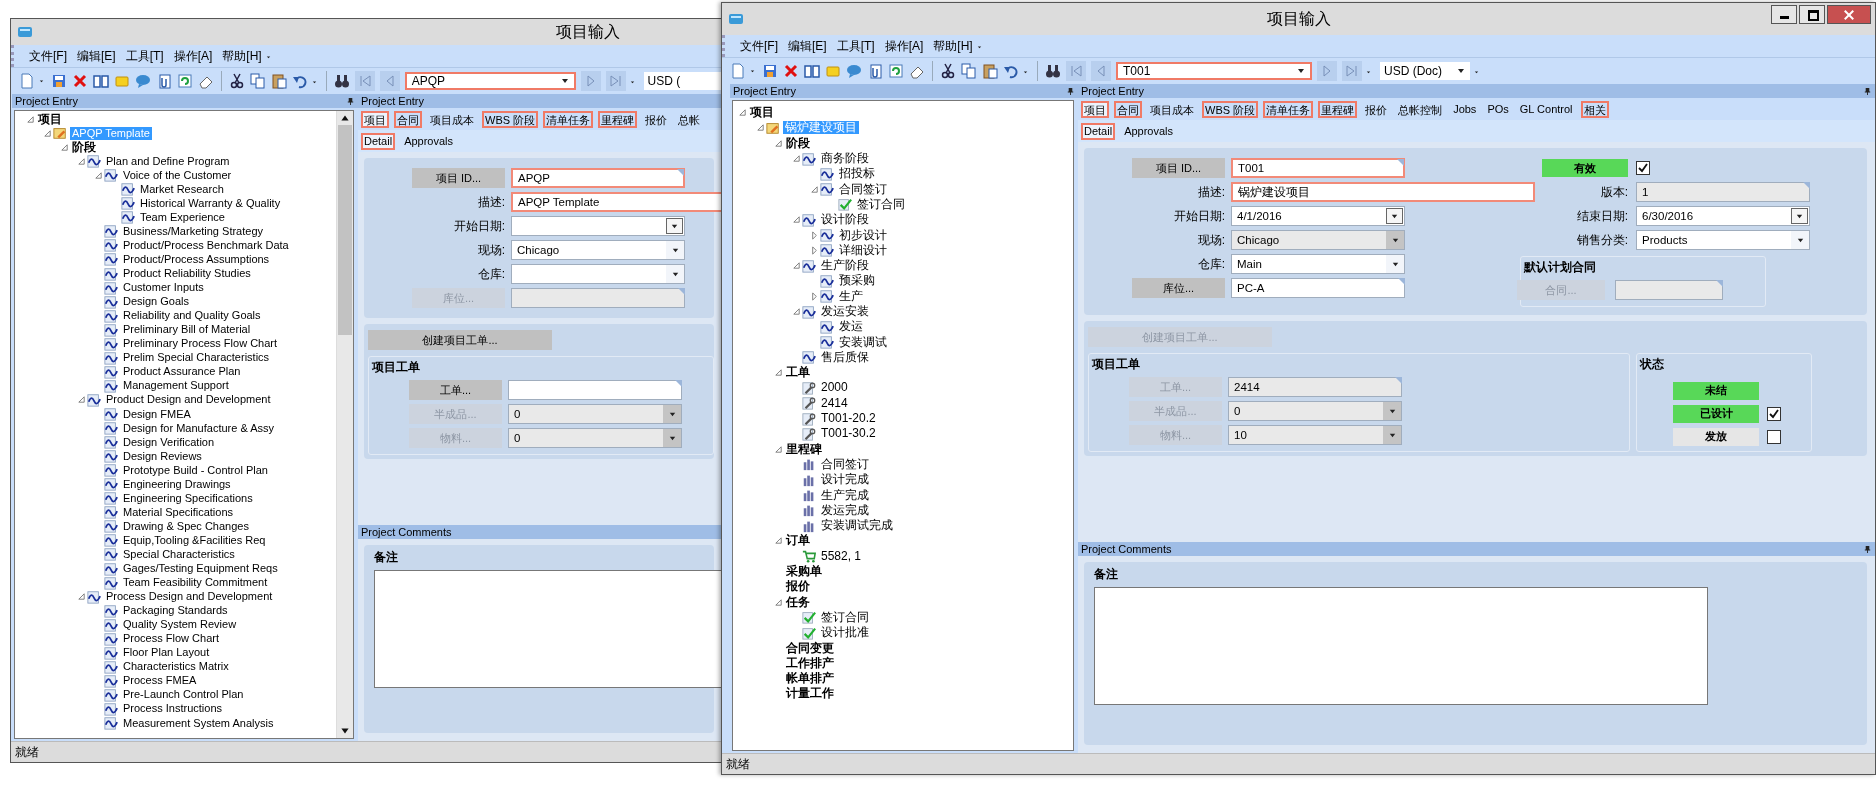 This screenshot has height=790, width=1876. Describe the element at coordinates (408, 119) in the screenshot. I see `tab: 合同` at that location.